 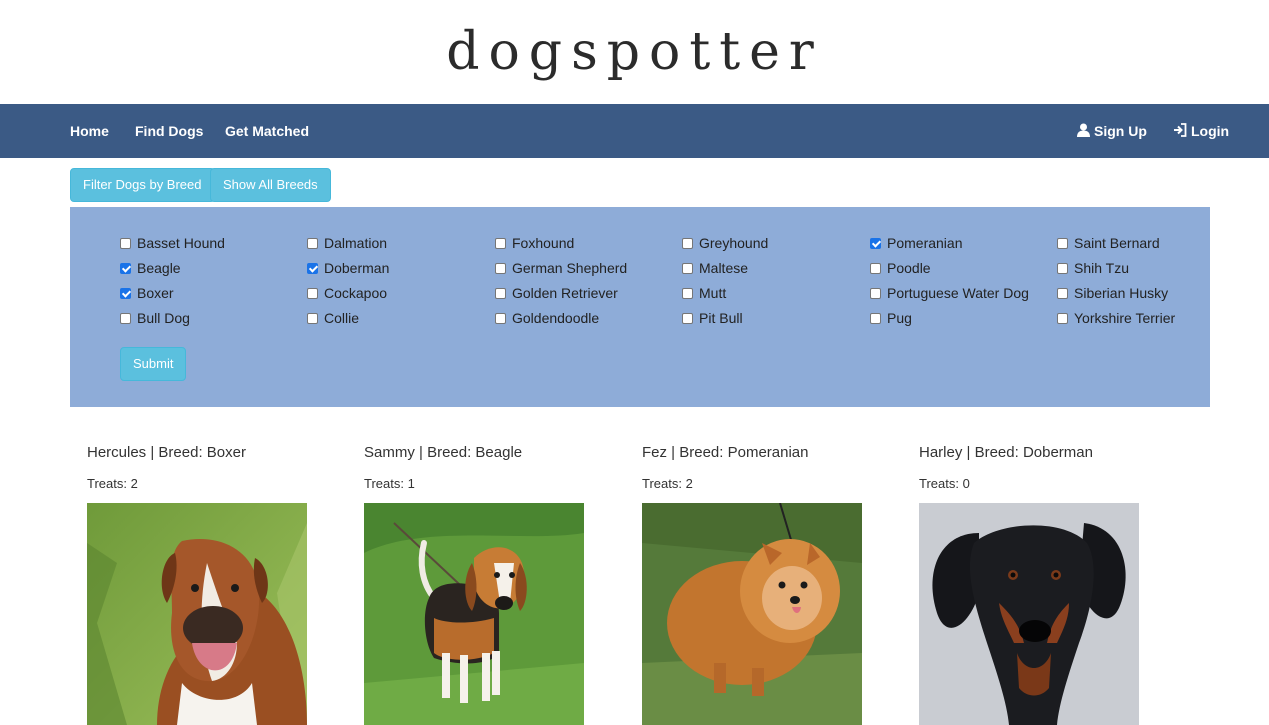 I want to click on breed-label: Golden Retriever, so click(x=565, y=293).